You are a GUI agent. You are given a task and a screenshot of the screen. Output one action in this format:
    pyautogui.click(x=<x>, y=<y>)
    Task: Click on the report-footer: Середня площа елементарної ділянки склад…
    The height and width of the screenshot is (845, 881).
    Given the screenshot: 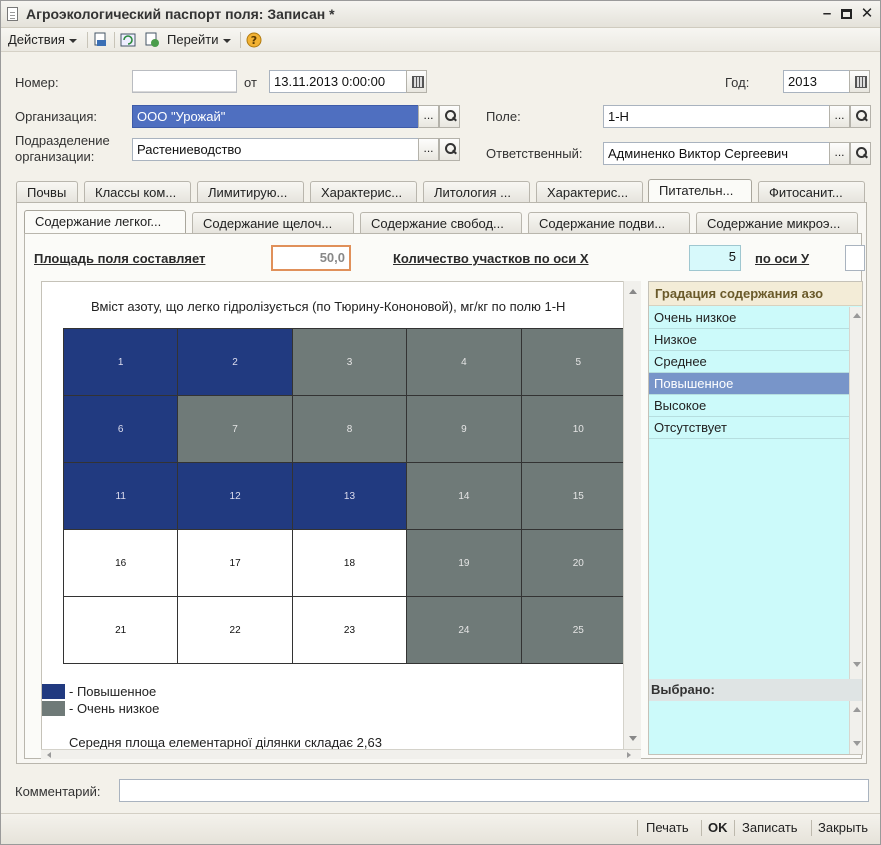 What is the action you would take?
    pyautogui.click(x=225, y=742)
    